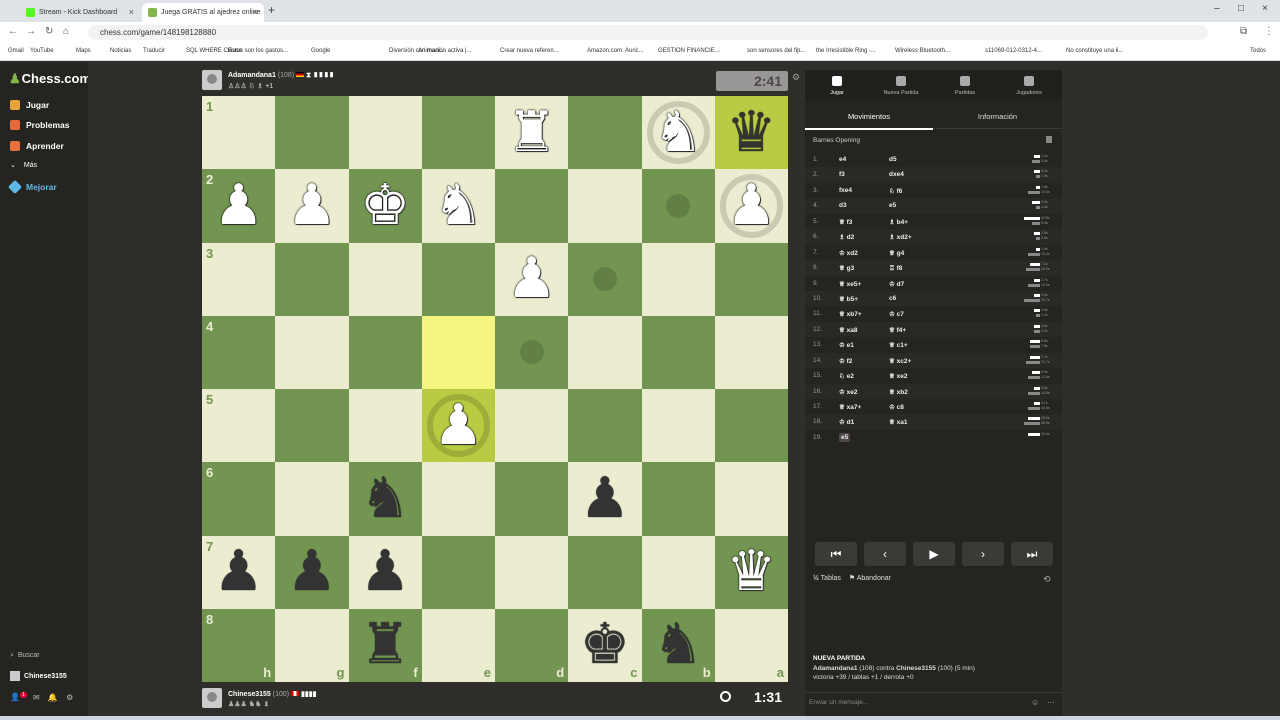 The image size is (1280, 720). What do you see at coordinates (843, 205) in the screenshot?
I see `white-move: d3` at bounding box center [843, 205].